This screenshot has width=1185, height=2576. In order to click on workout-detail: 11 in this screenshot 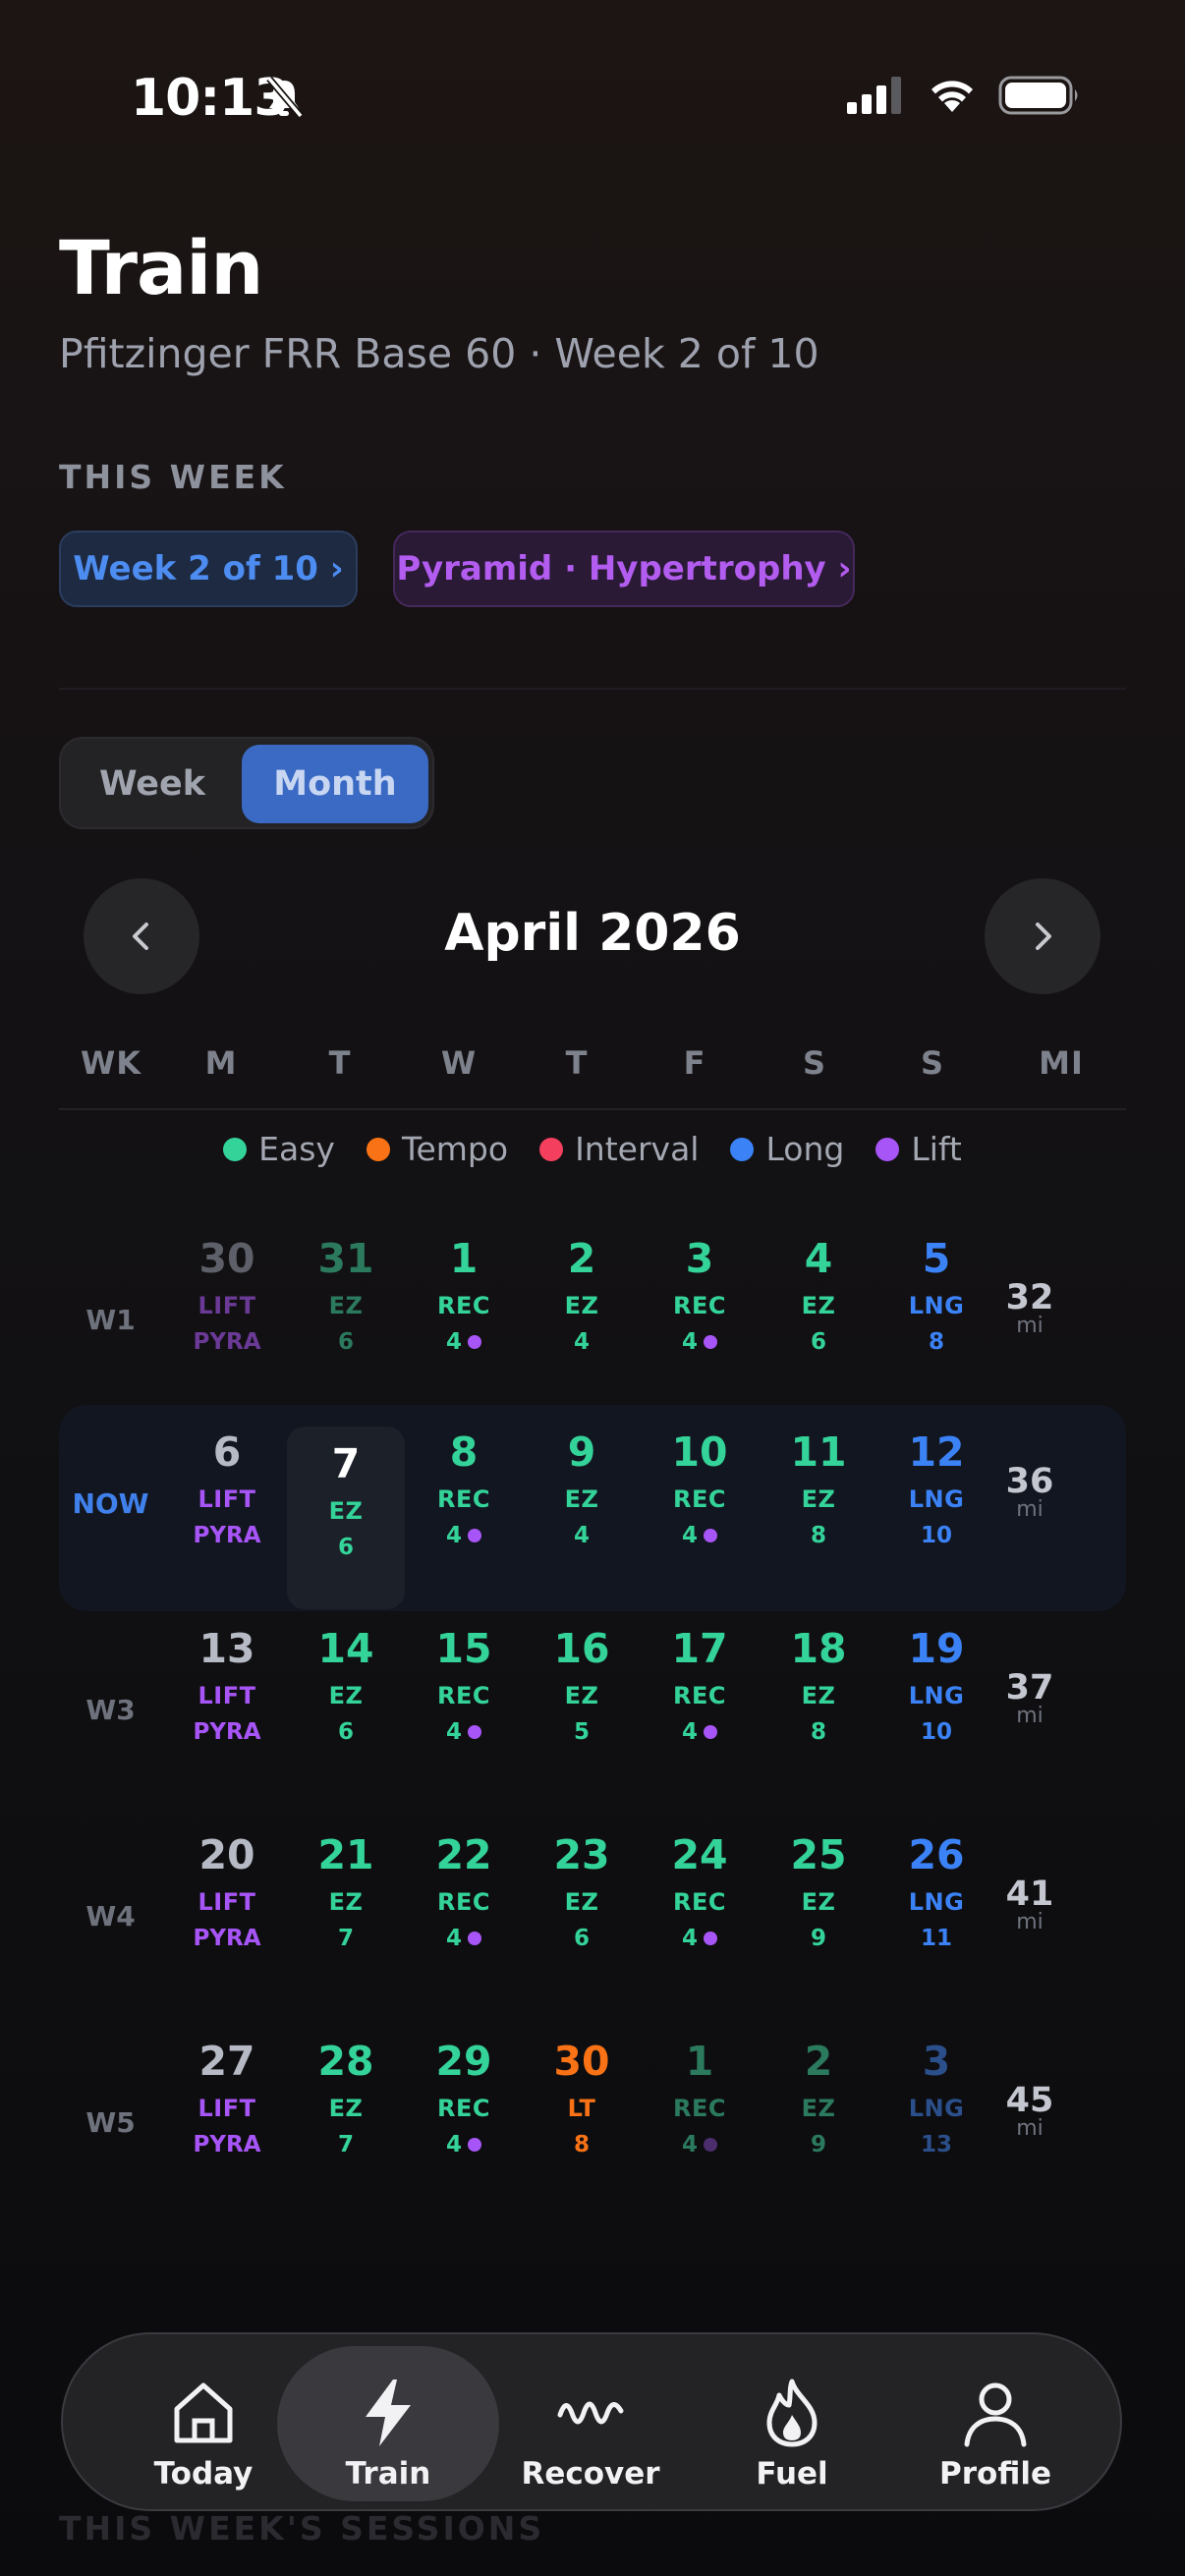, I will do `click(936, 1938)`.